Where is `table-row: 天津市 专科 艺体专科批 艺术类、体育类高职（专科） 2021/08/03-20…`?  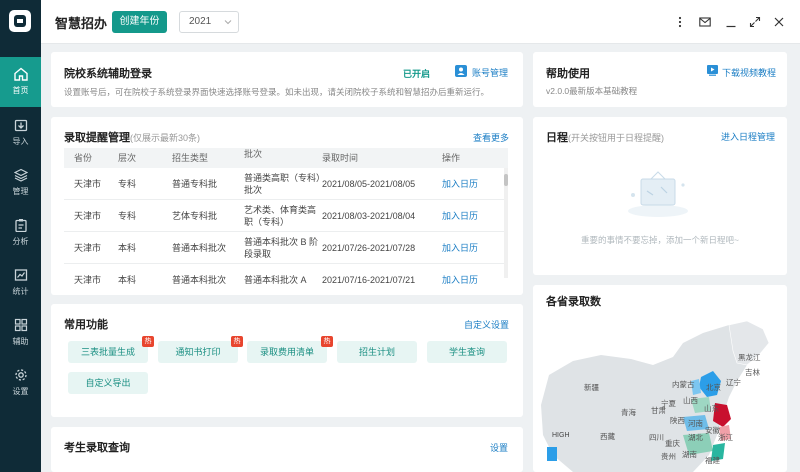
table-row: 天津市 专科 艺体专科批 艺术类、体育类高职（专科） 2021/08/03-20… is located at coordinates (286, 216).